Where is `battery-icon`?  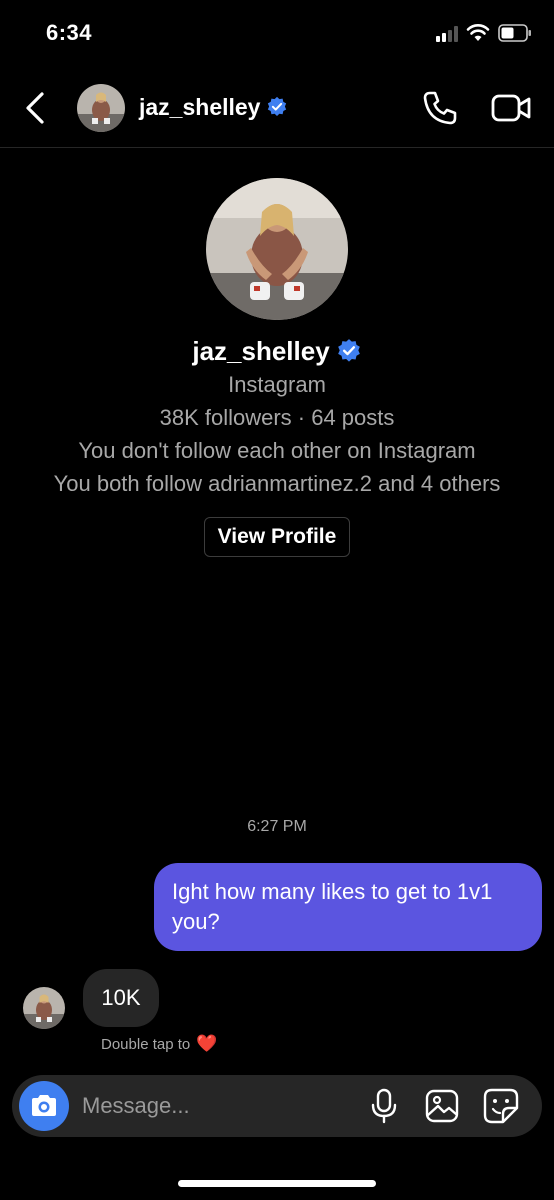 battery-icon is located at coordinates (514, 33).